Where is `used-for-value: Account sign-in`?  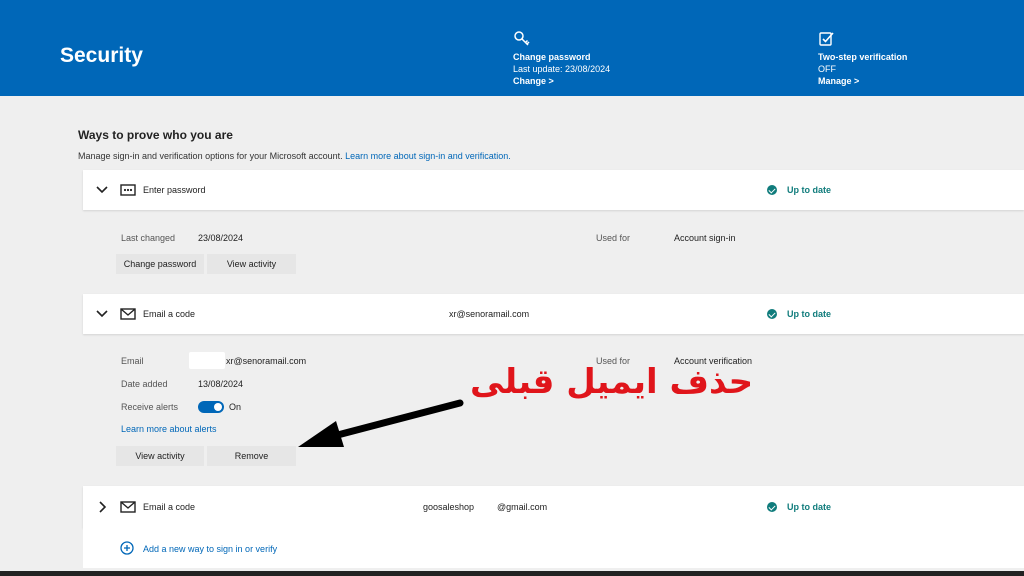 used-for-value: Account sign-in is located at coordinates (705, 238).